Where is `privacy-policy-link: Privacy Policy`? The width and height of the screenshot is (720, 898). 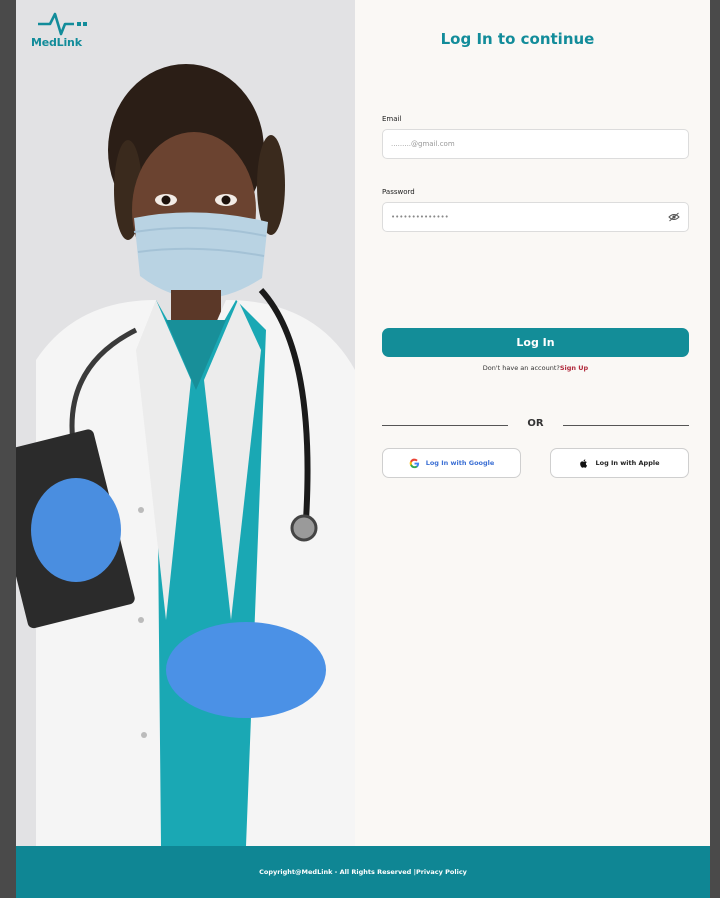 privacy-policy-link: Privacy Policy is located at coordinates (441, 872).